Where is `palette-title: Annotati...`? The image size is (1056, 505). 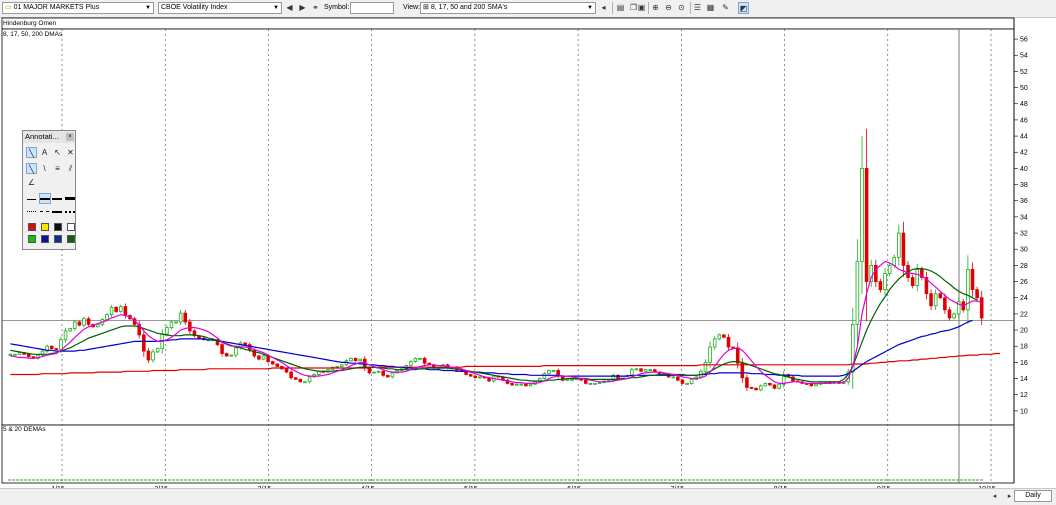 palette-title: Annotati... is located at coordinates (42, 136).